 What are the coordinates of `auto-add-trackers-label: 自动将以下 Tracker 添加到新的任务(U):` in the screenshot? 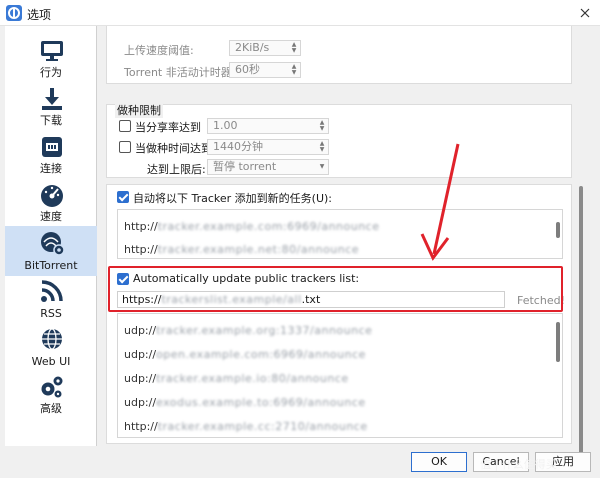 It's located at (233, 198).